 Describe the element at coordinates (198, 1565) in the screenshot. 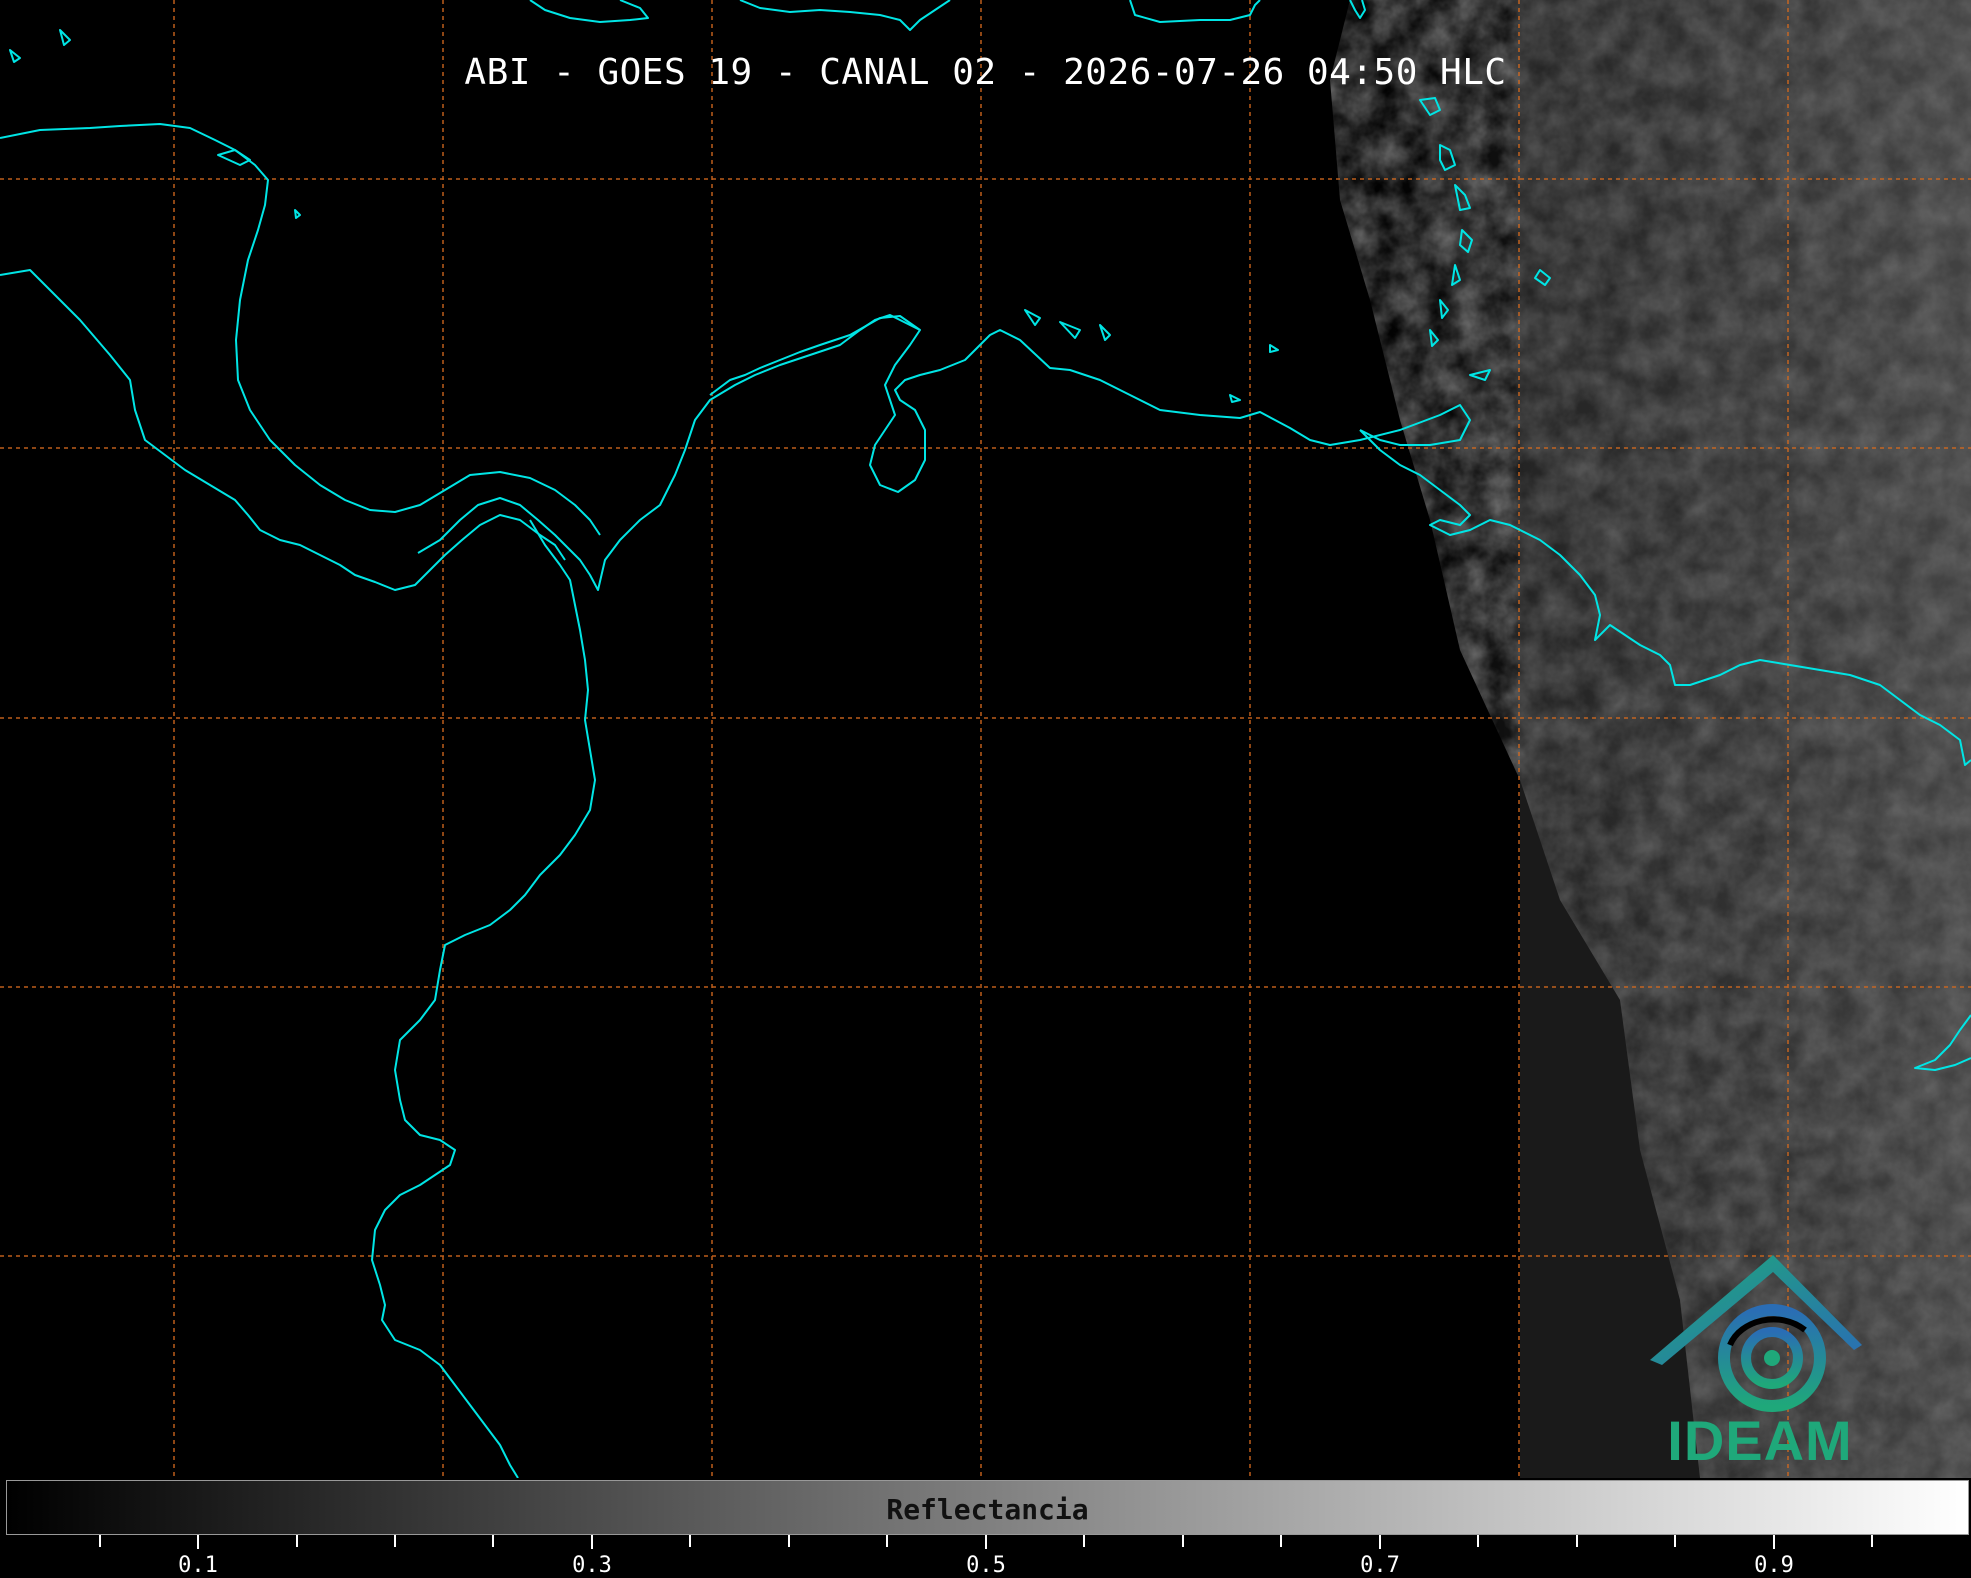

I see `colorbar-tick-label: 0.1` at that location.